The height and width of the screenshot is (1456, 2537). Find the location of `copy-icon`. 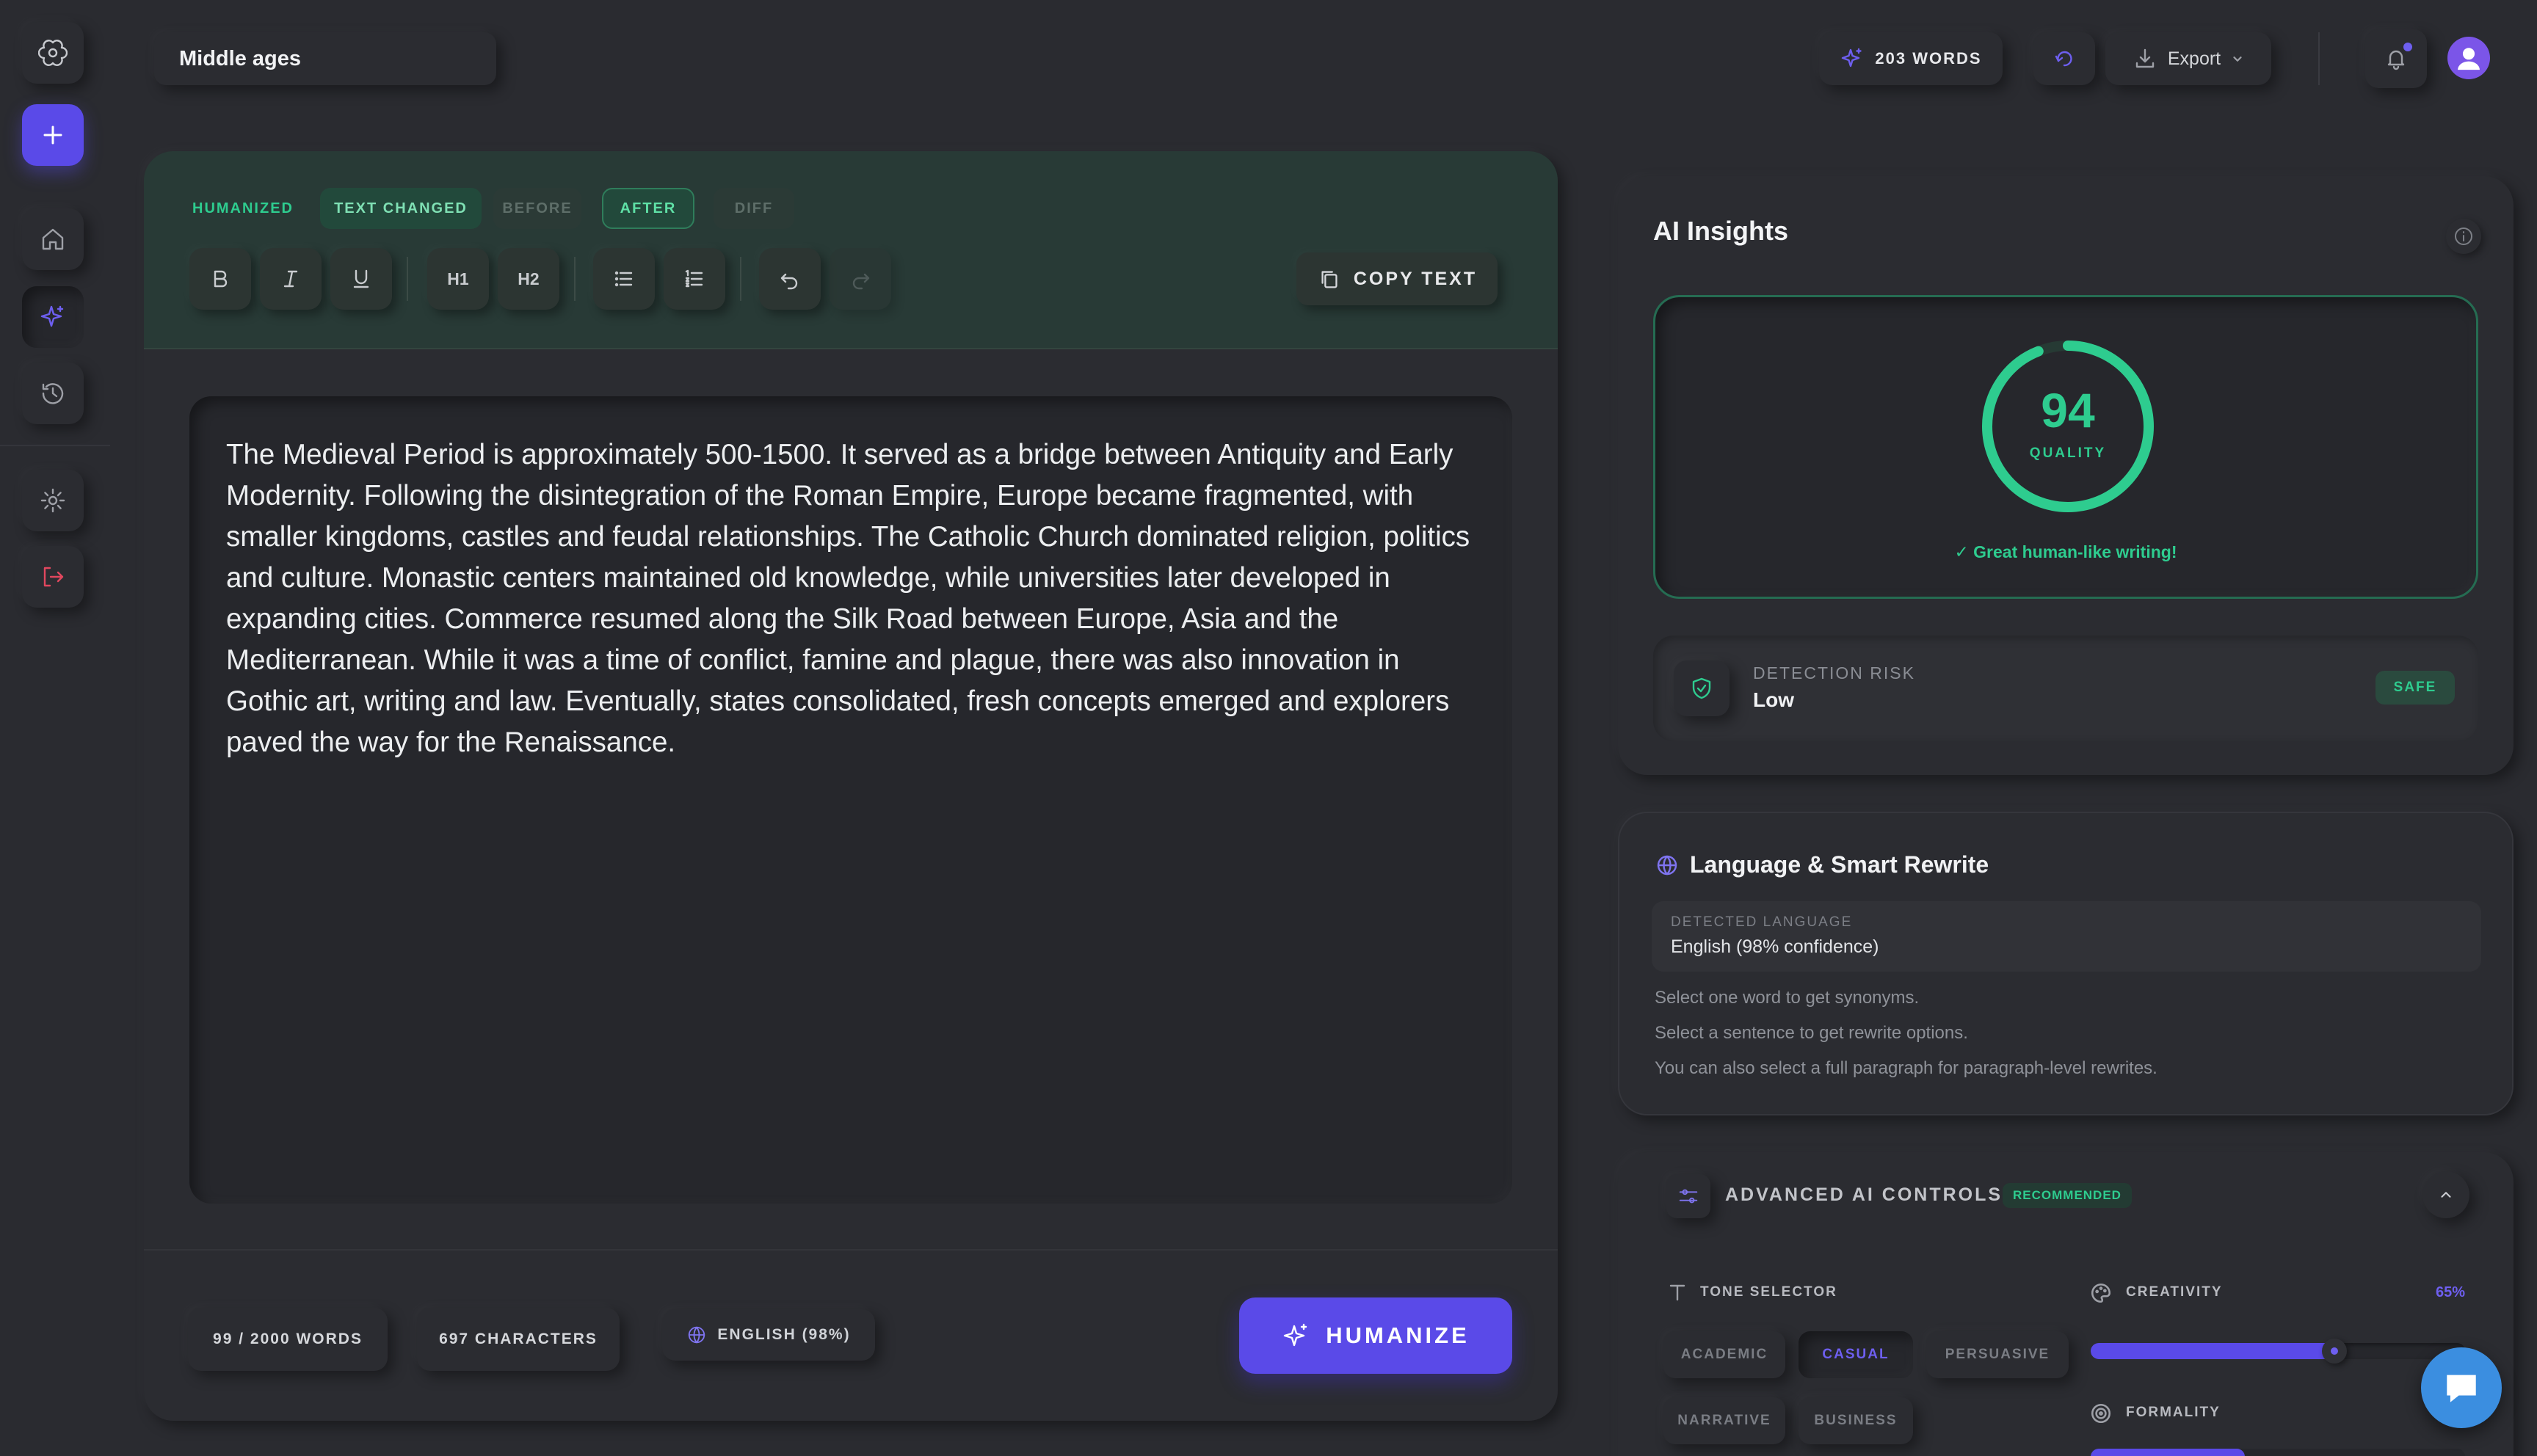

copy-icon is located at coordinates (1329, 280).